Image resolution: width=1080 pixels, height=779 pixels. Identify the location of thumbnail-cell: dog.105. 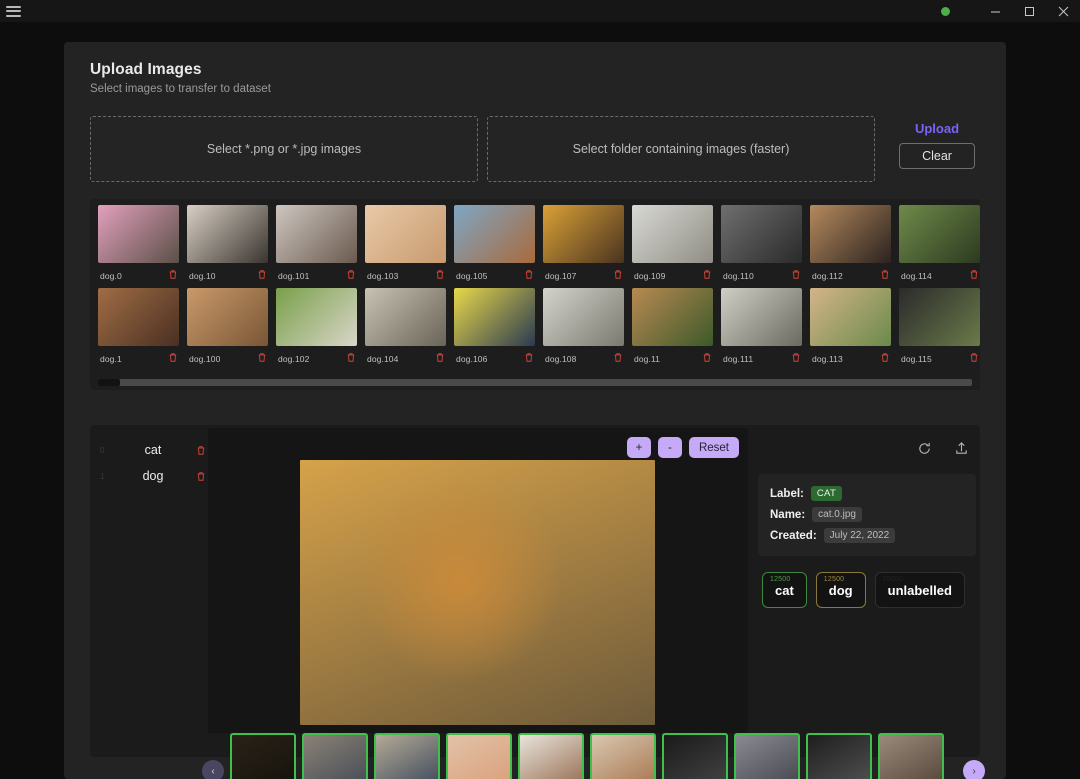
(494, 246).